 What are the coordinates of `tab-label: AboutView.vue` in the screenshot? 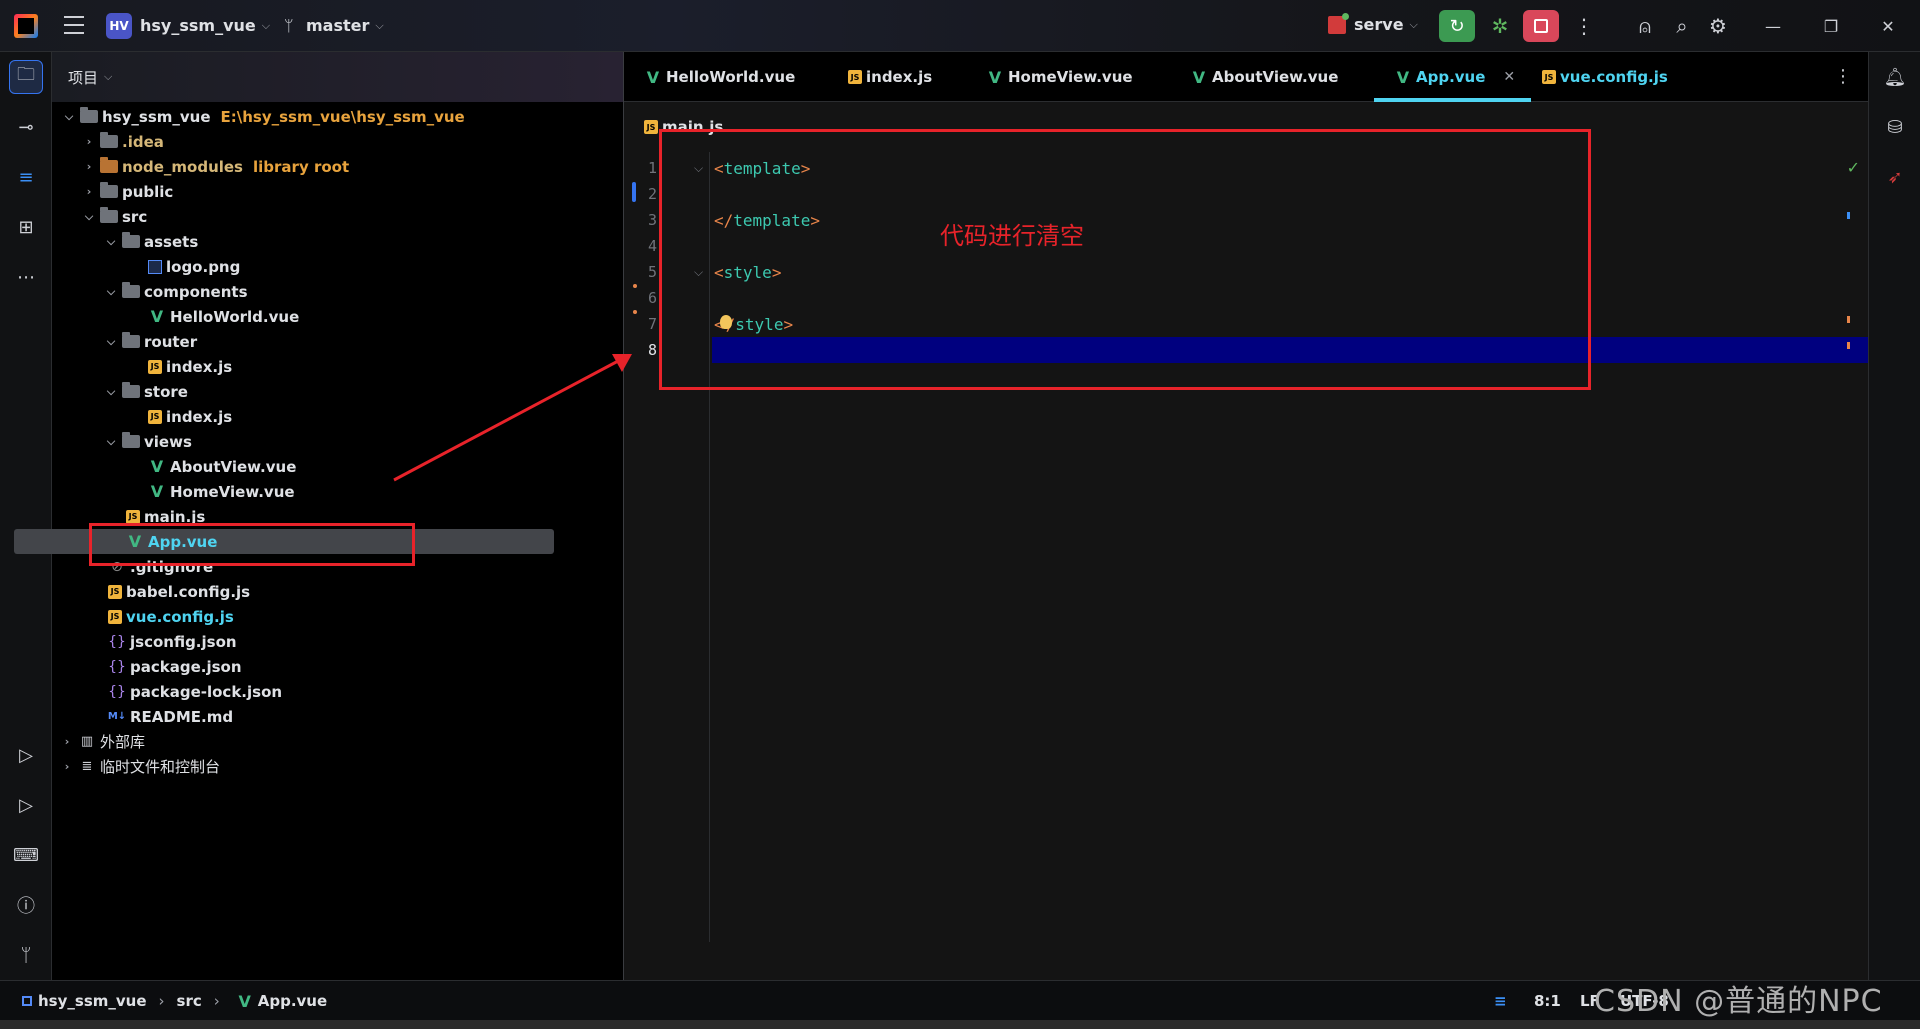 It's located at (1275, 77).